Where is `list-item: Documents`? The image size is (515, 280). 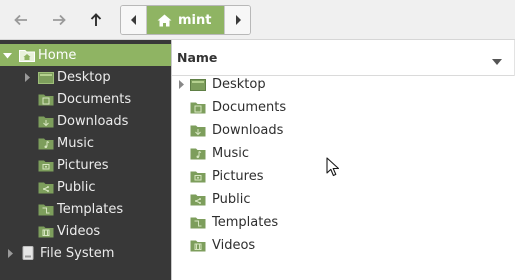
list-item: Documents is located at coordinates (343, 107).